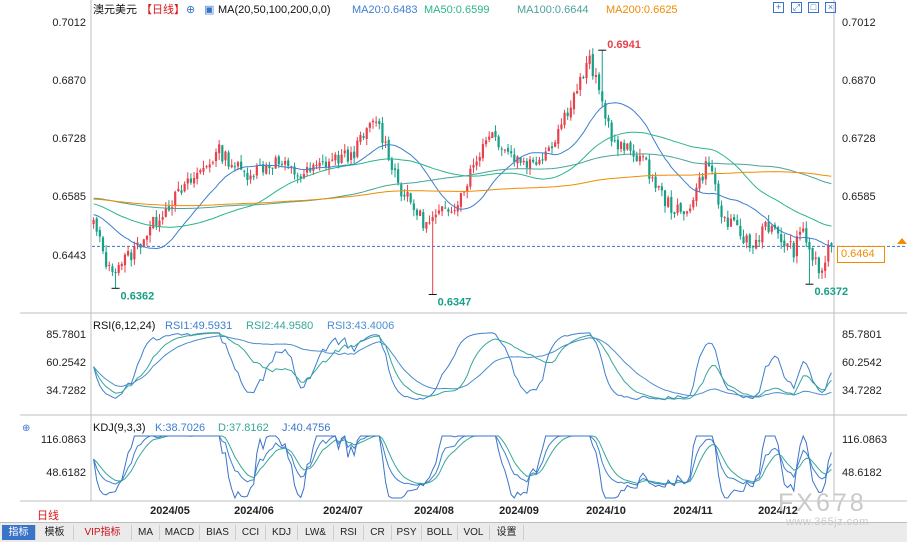  What do you see at coordinates (26, 428) in the screenshot?
I see `kdj-indicator-icon: ⊕` at bounding box center [26, 428].